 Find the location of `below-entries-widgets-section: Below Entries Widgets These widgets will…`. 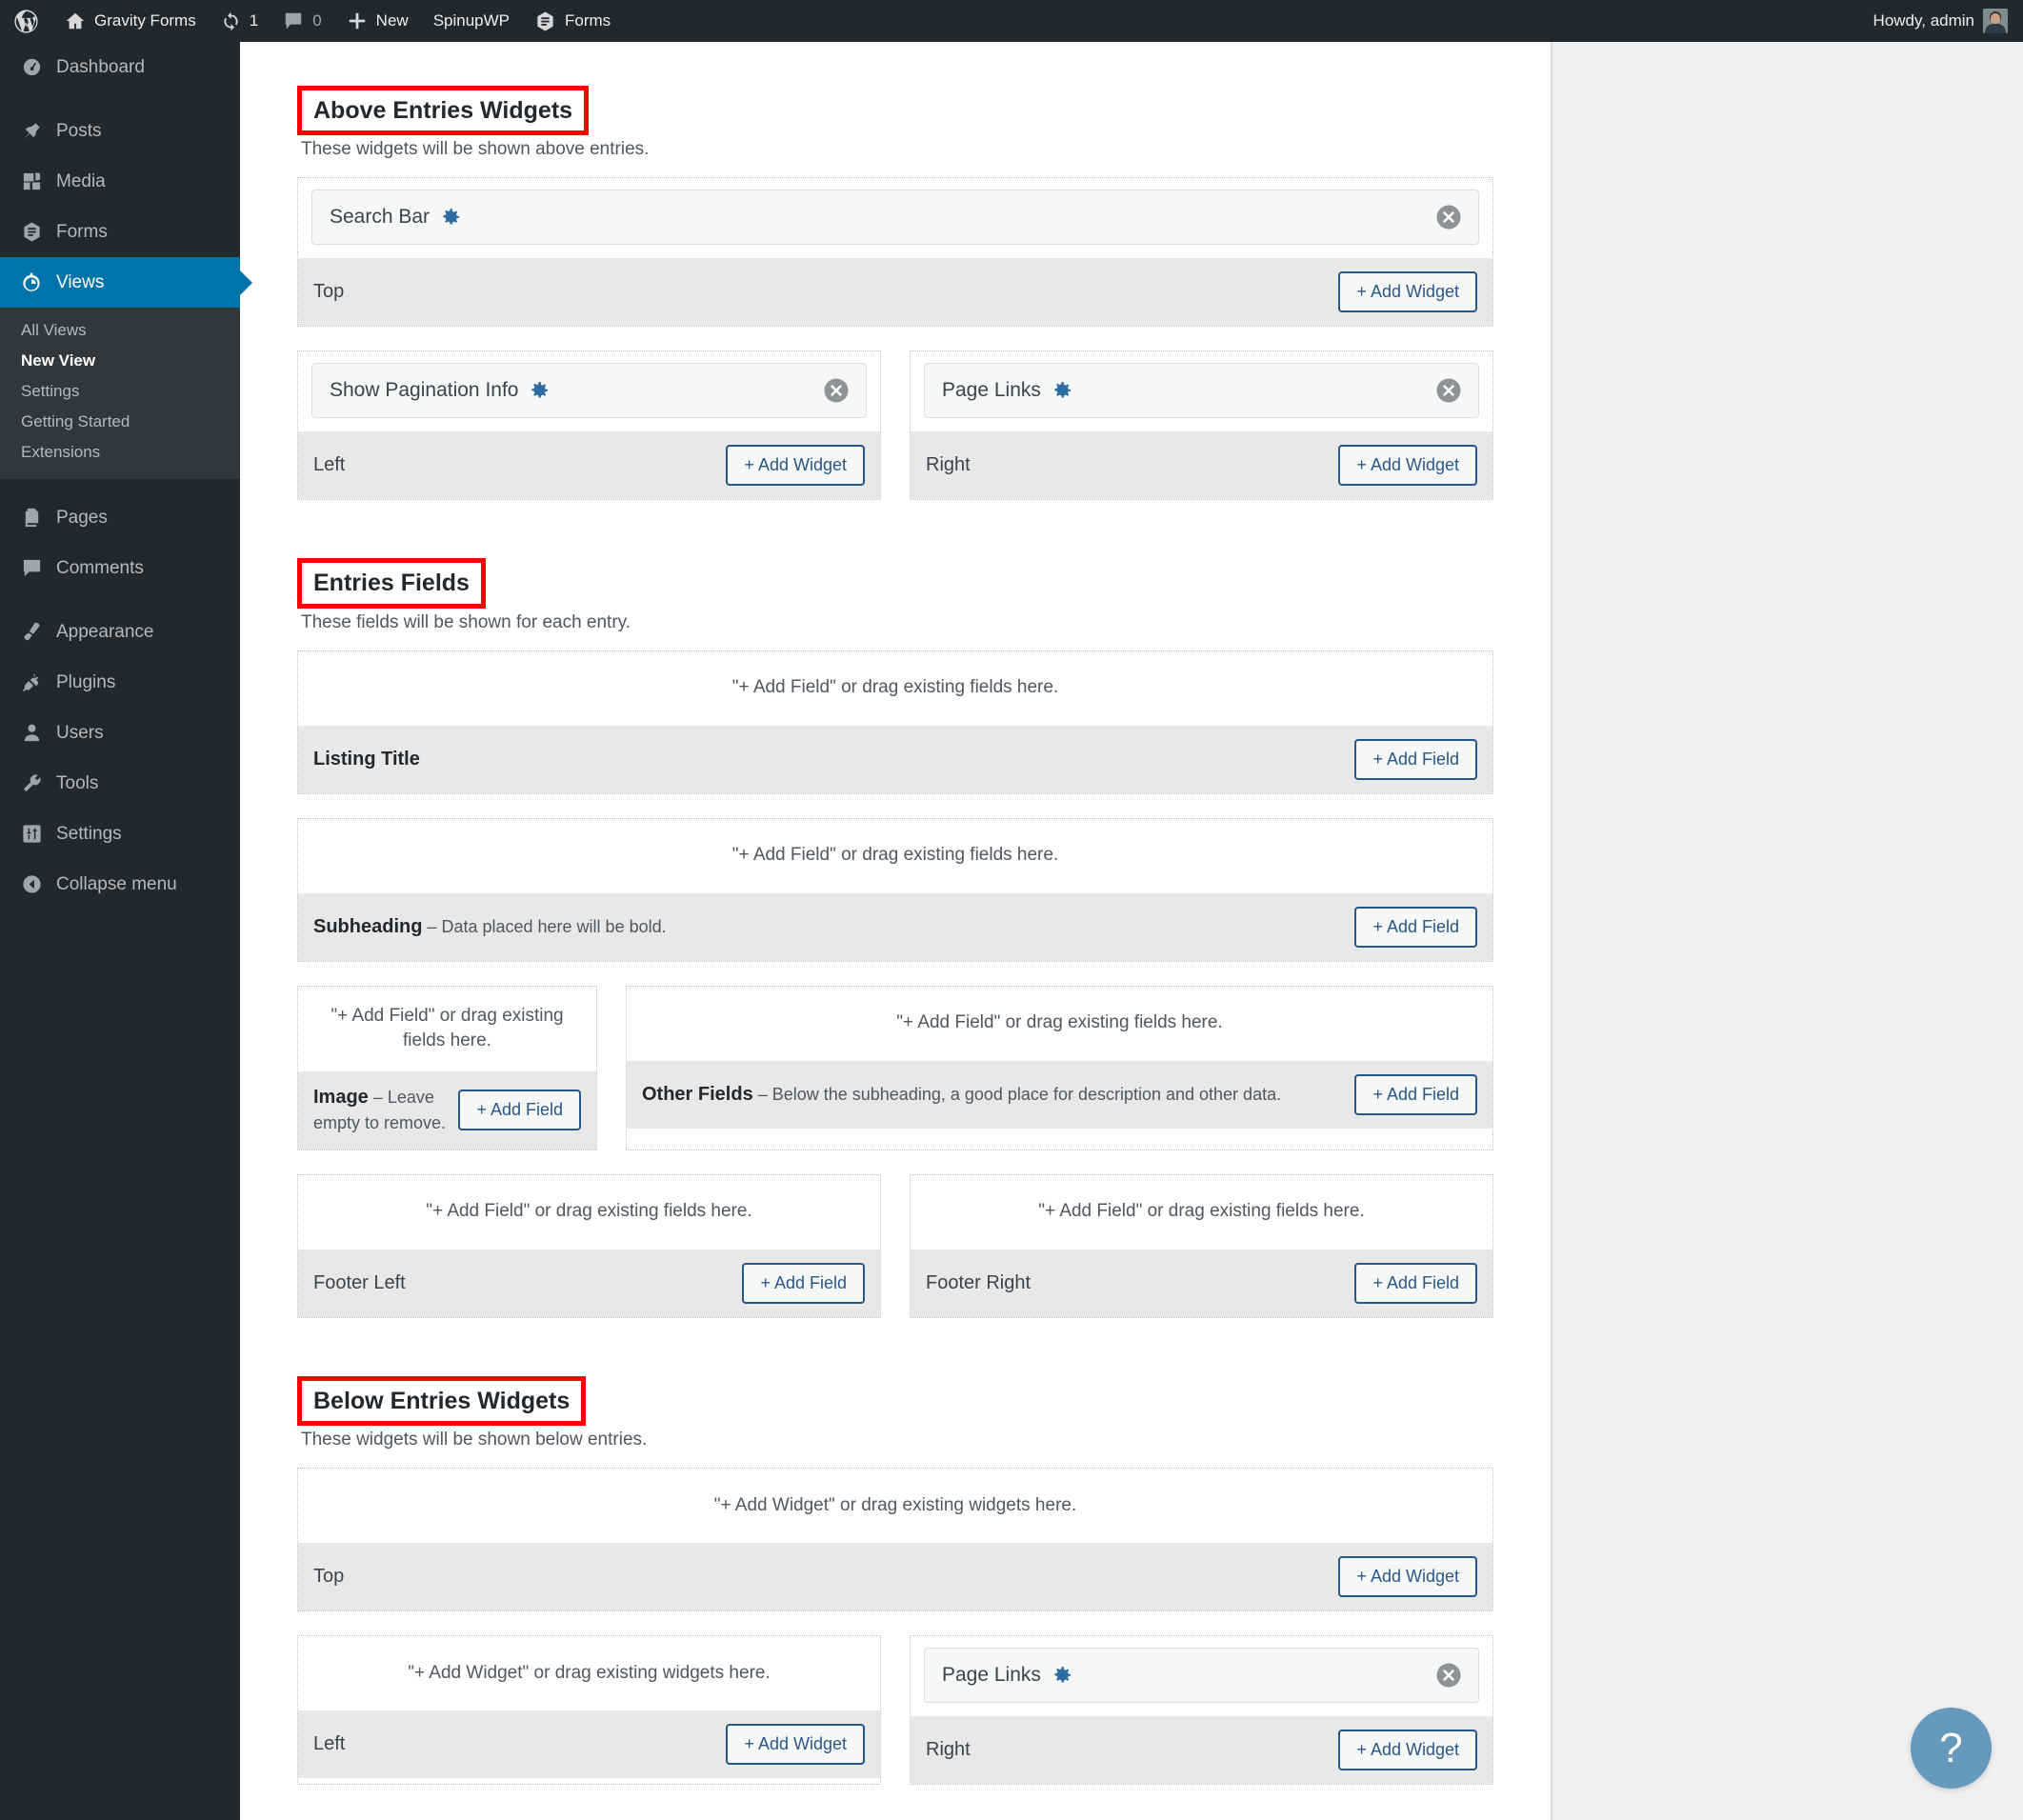

below-entries-widgets-section: Below Entries Widgets These widgets will… is located at coordinates (895, 1592).